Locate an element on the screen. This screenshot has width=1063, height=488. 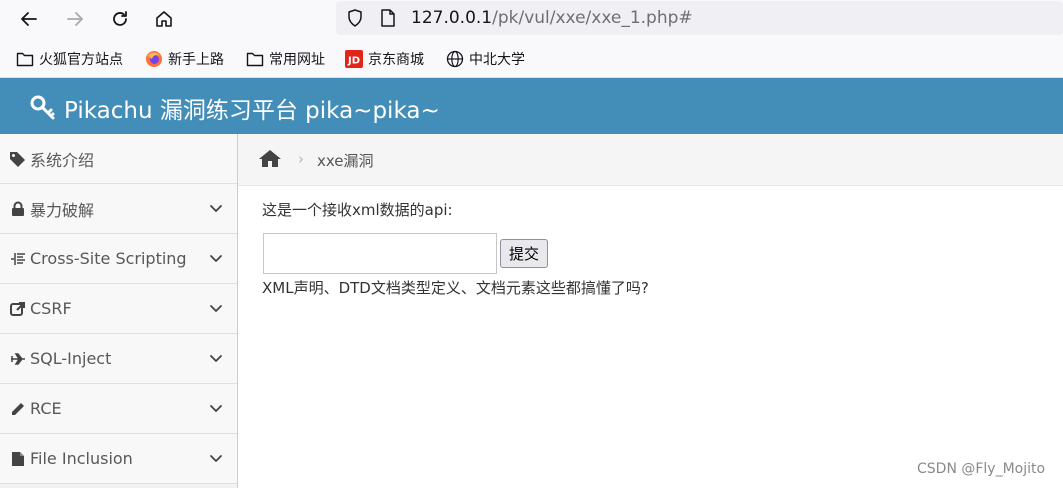
sidebar-item-sqli: SQL-Inject is located at coordinates (118, 359).